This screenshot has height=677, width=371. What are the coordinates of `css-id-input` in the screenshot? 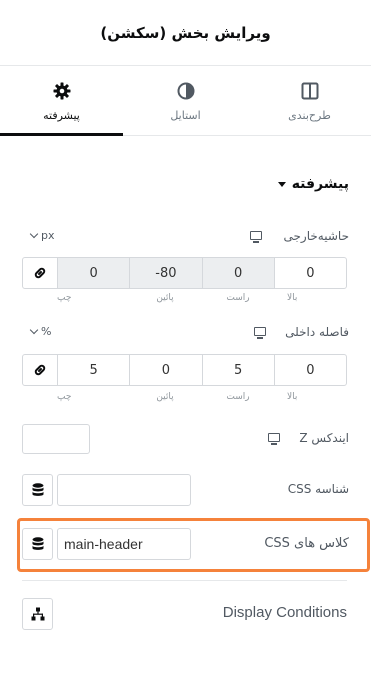 It's located at (124, 490).